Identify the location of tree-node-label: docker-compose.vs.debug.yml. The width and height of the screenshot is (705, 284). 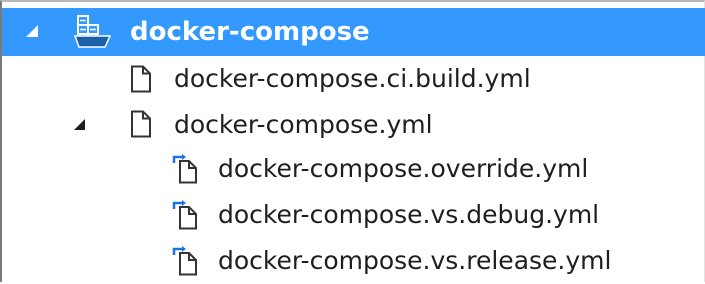
(409, 214).